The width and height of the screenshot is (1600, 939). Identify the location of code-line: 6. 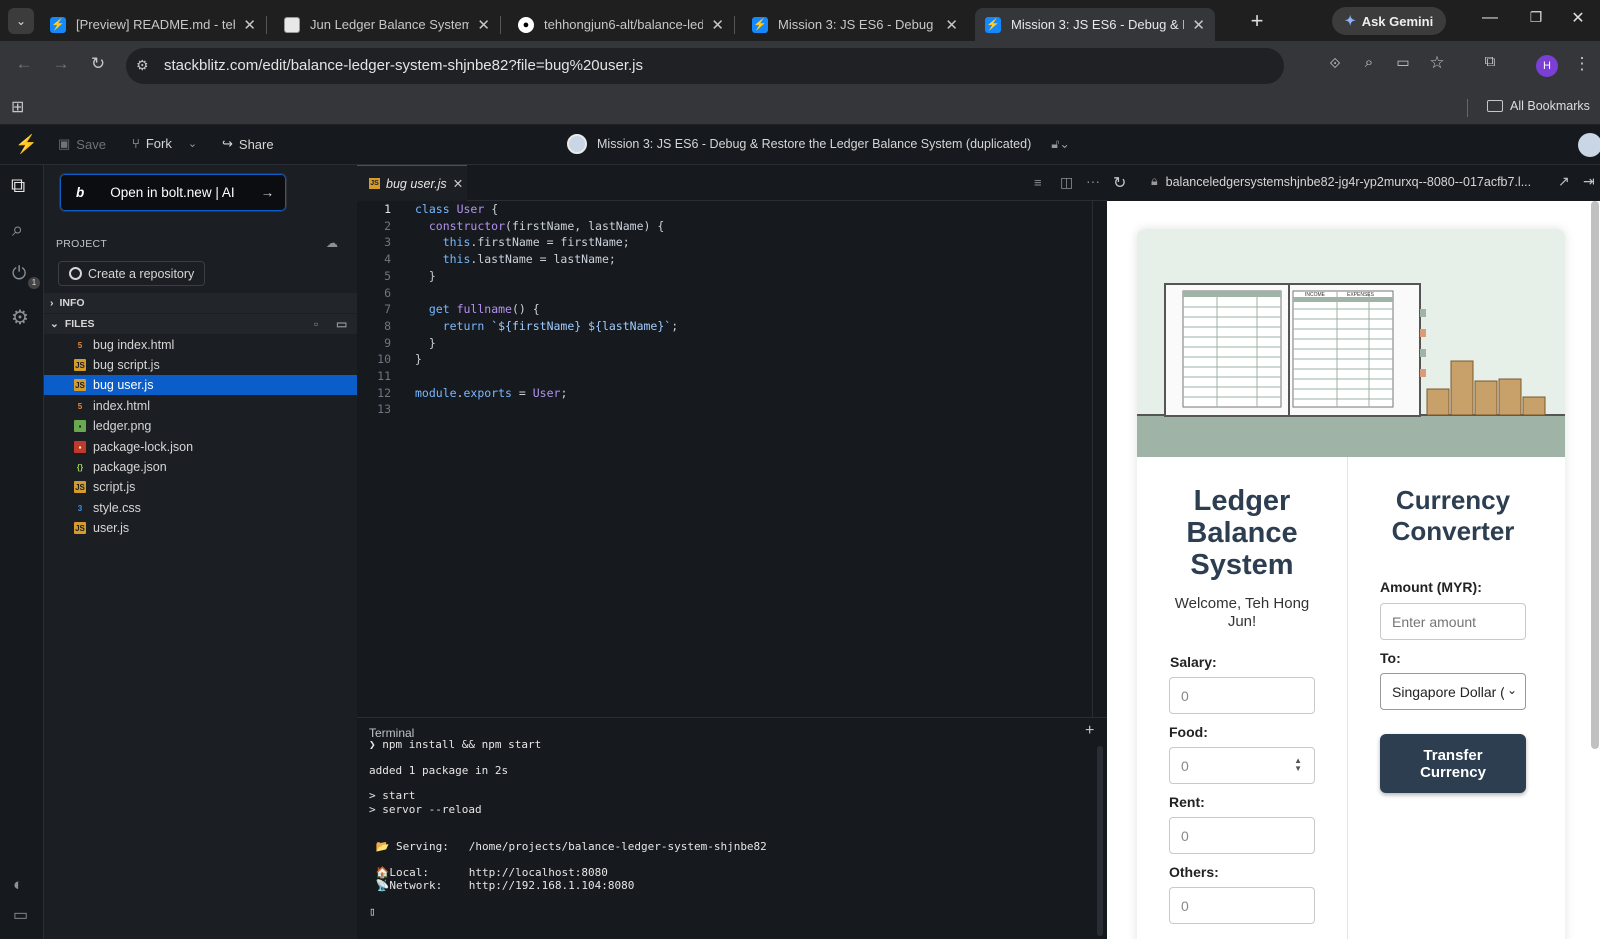
(725, 293).